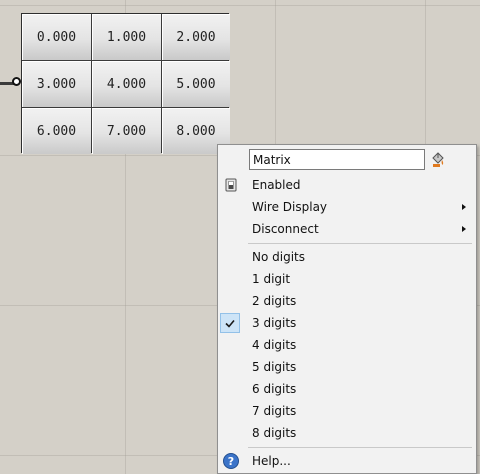 The image size is (480, 474). What do you see at coordinates (347, 207) in the screenshot?
I see `menu-item-wire-display: Wire Display` at bounding box center [347, 207].